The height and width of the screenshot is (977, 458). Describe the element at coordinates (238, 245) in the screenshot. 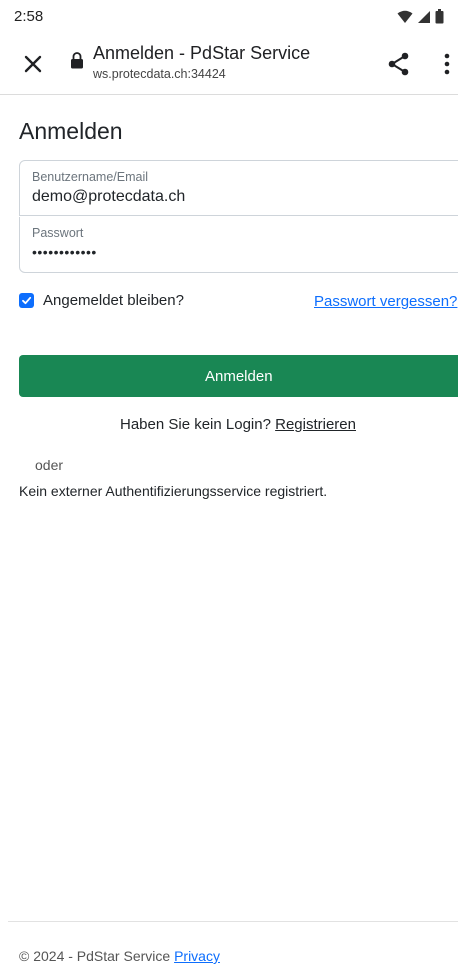

I see `password-field: Passwort ••••••••••••` at that location.